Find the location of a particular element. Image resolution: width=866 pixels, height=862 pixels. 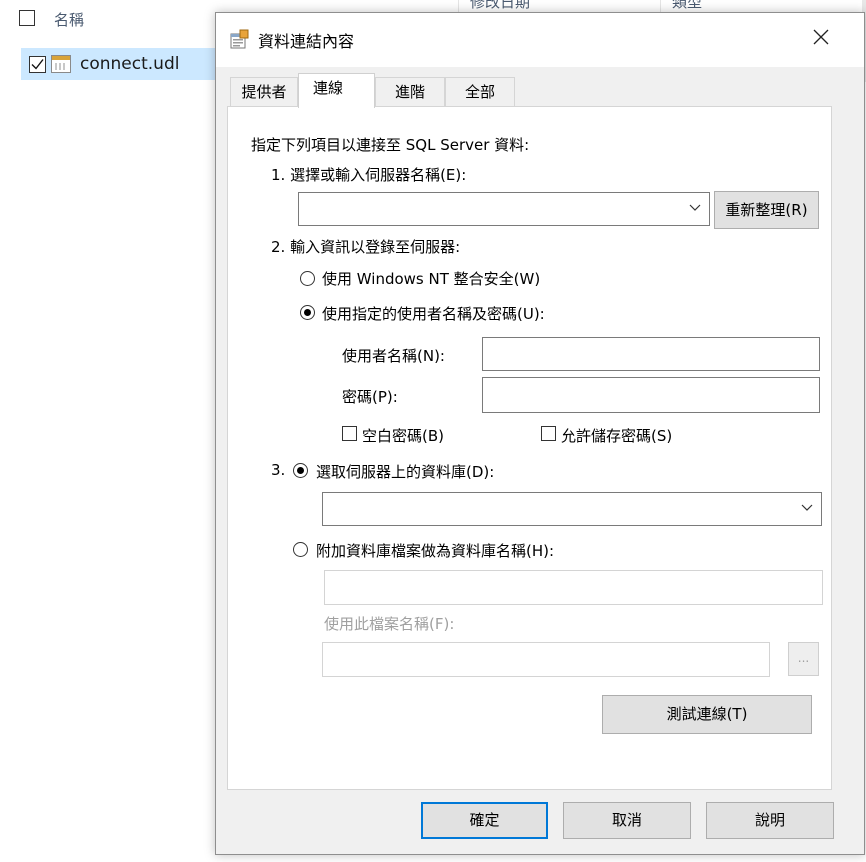

step3-number: 3. is located at coordinates (278, 470).